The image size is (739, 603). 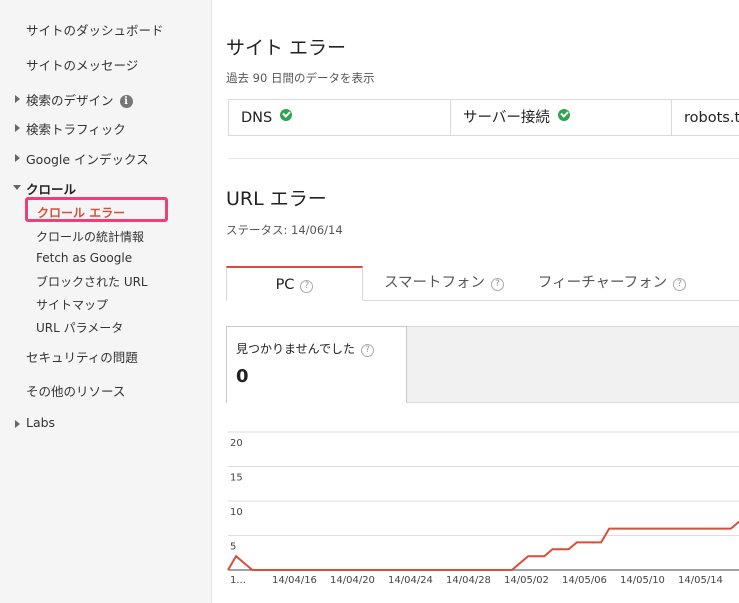 What do you see at coordinates (602, 283) in the screenshot?
I see `tab-label: フィーチャーフォン` at bounding box center [602, 283].